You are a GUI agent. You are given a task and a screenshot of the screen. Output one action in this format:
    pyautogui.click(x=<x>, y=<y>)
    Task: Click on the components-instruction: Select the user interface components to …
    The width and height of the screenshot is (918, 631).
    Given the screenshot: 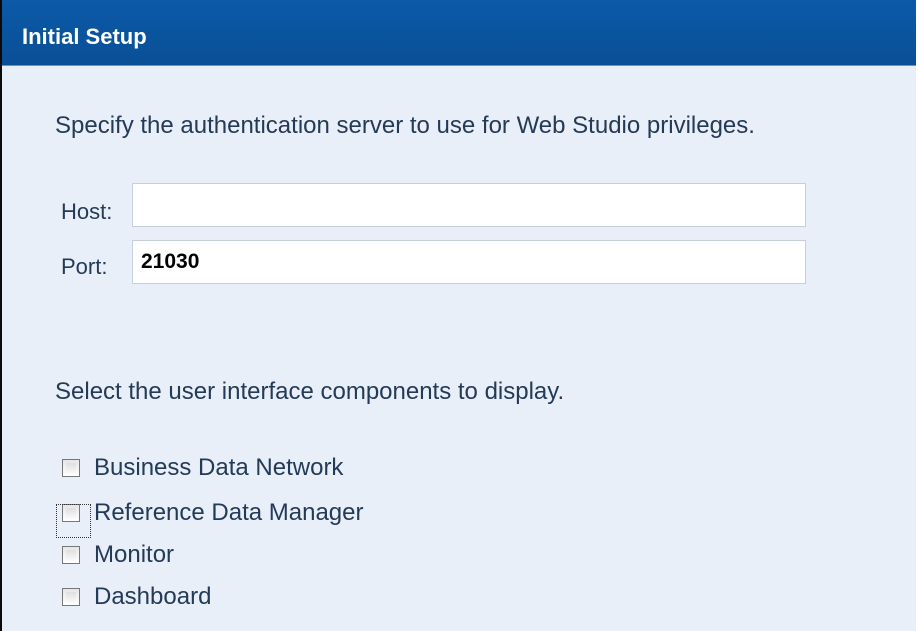 What is the action you would take?
    pyautogui.click(x=310, y=391)
    